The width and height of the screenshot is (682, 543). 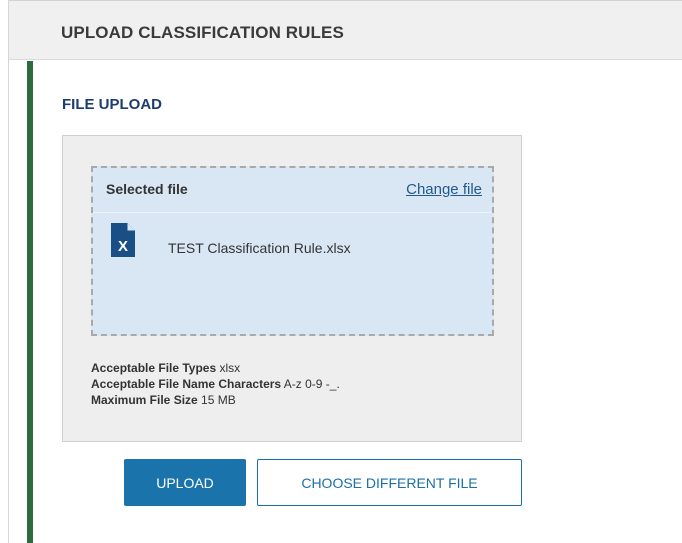 I want to click on choose-different-file-button: CHOOSE DIFFERENT FILE, so click(x=389, y=482).